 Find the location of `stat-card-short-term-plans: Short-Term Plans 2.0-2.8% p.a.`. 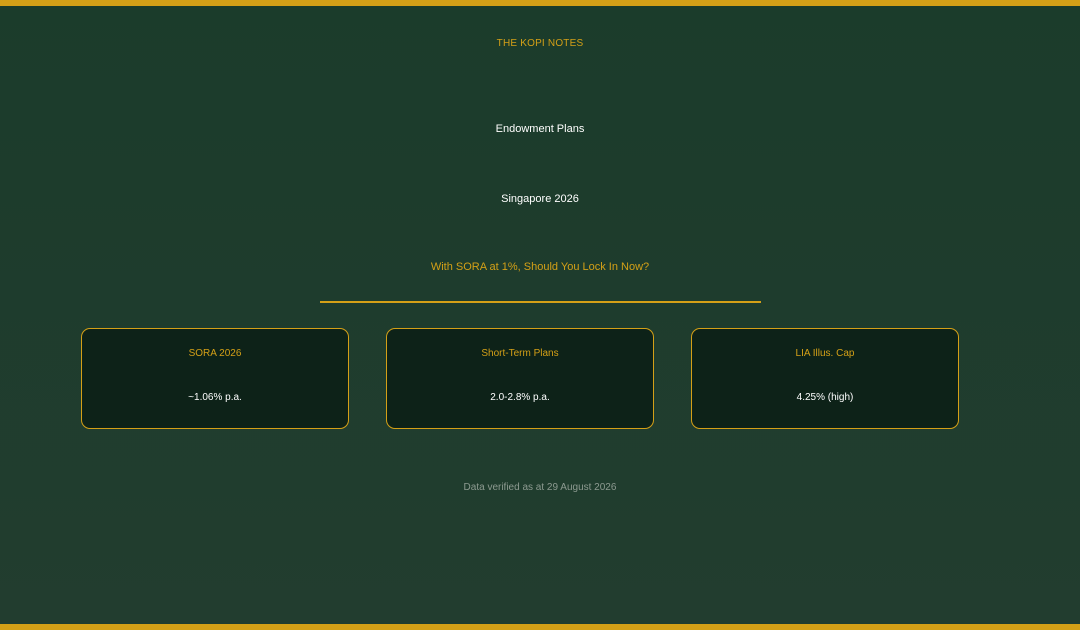

stat-card-short-term-plans: Short-Term Plans 2.0-2.8% p.a. is located at coordinates (520, 378).